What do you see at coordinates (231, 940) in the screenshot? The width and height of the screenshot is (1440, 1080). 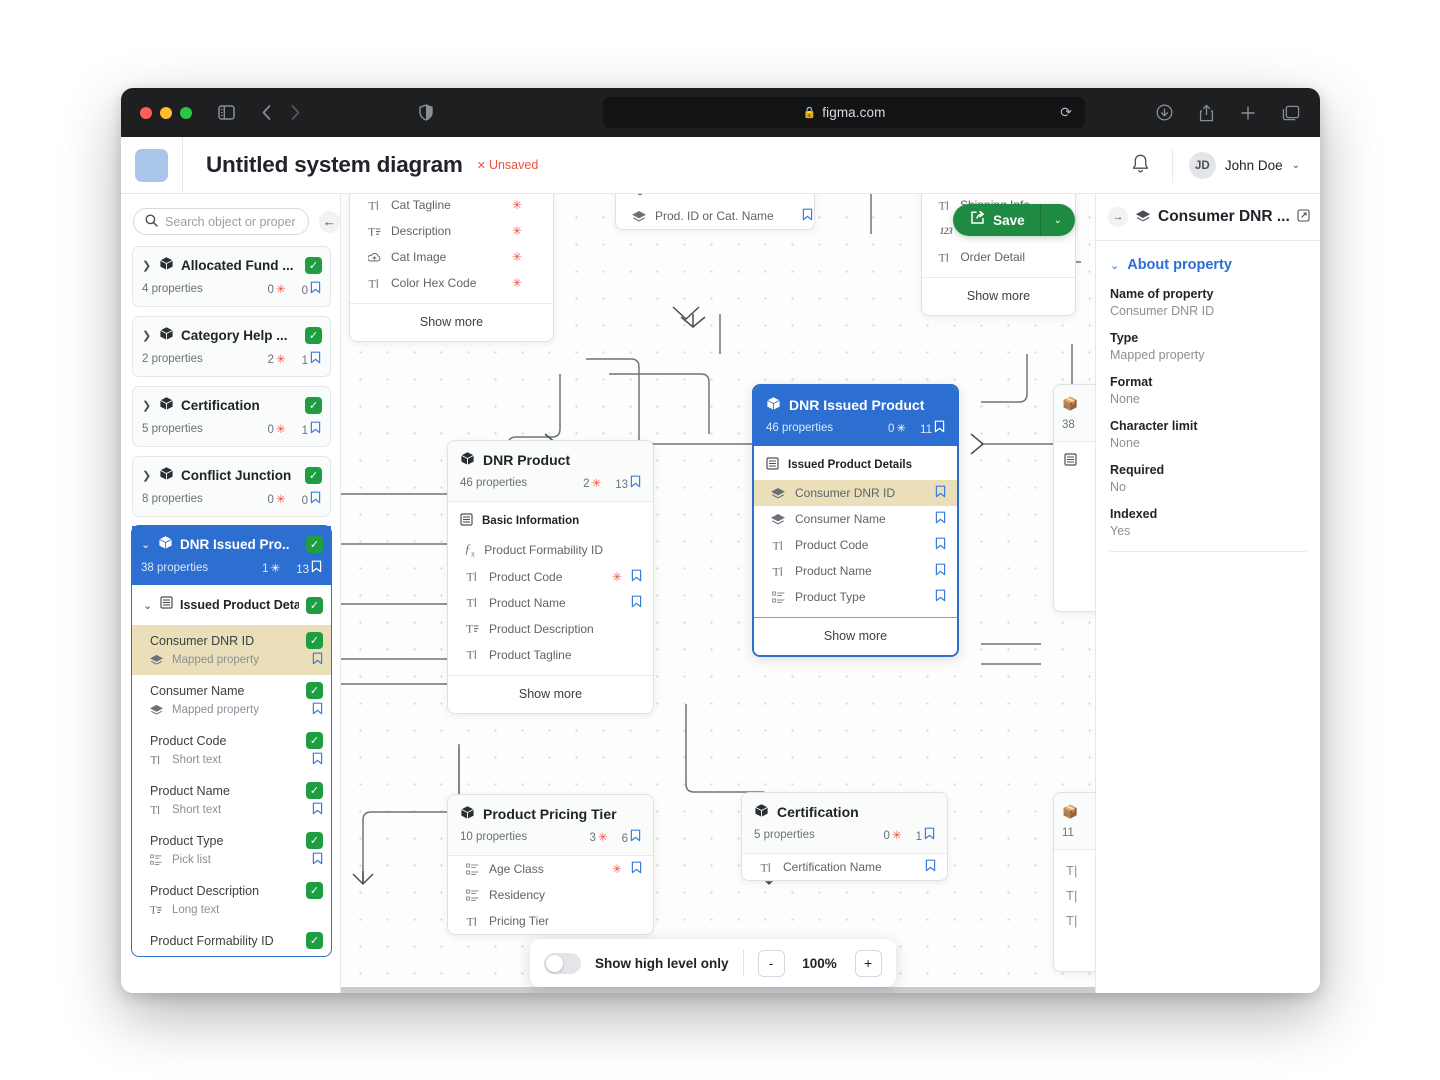 I see `sidebar-property-row: Product Formability ID ✓` at bounding box center [231, 940].